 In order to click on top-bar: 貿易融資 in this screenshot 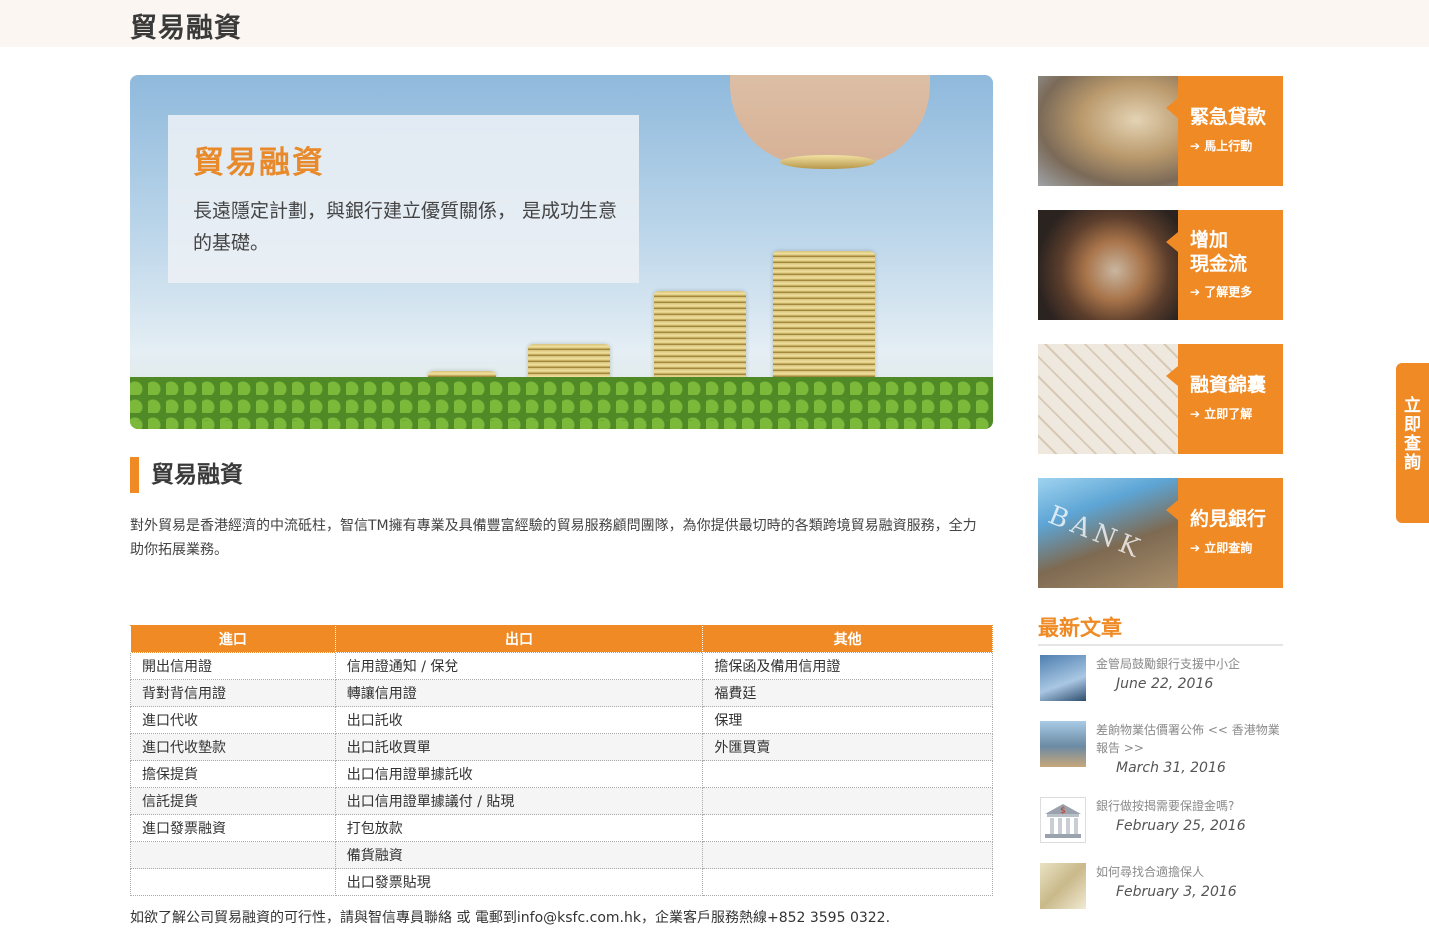, I will do `click(714, 23)`.